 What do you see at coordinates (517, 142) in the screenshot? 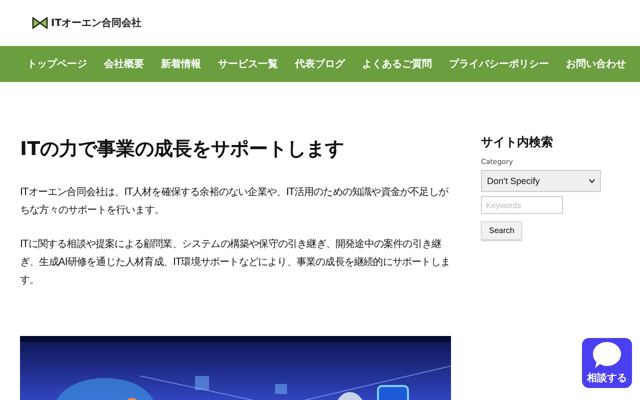
I see `sidebar-title: サイト内検索` at bounding box center [517, 142].